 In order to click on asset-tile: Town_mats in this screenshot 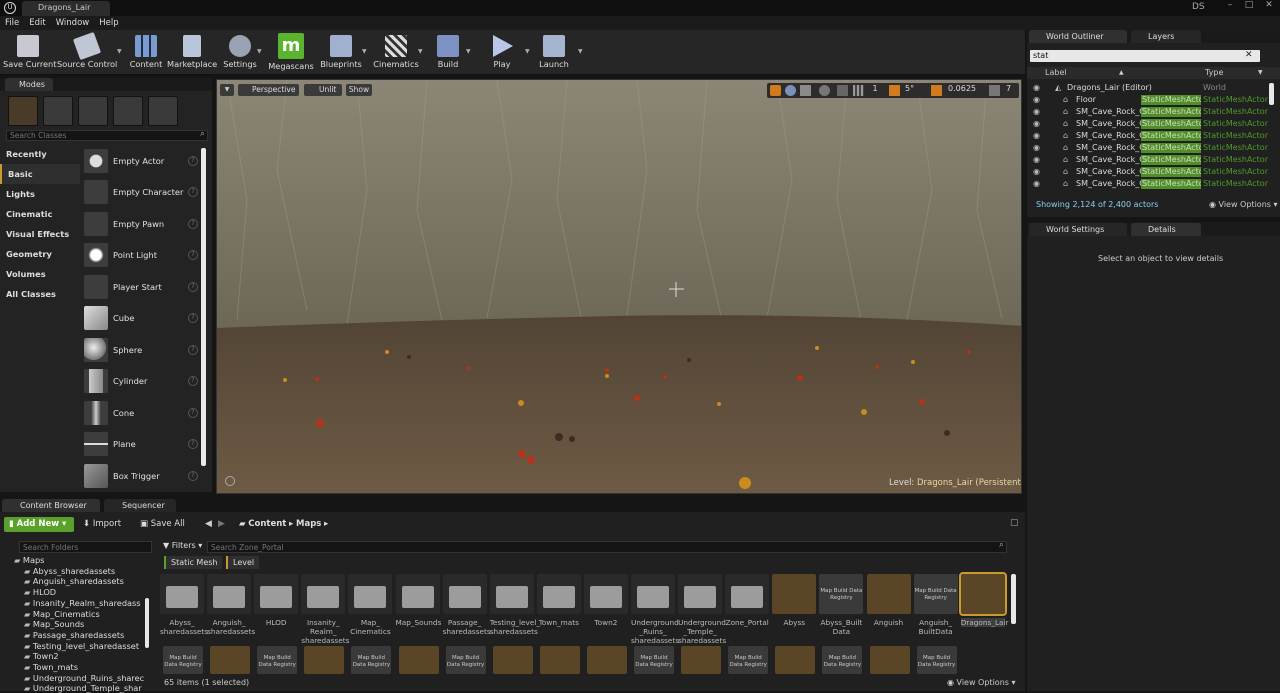, I will do `click(558, 600)`.